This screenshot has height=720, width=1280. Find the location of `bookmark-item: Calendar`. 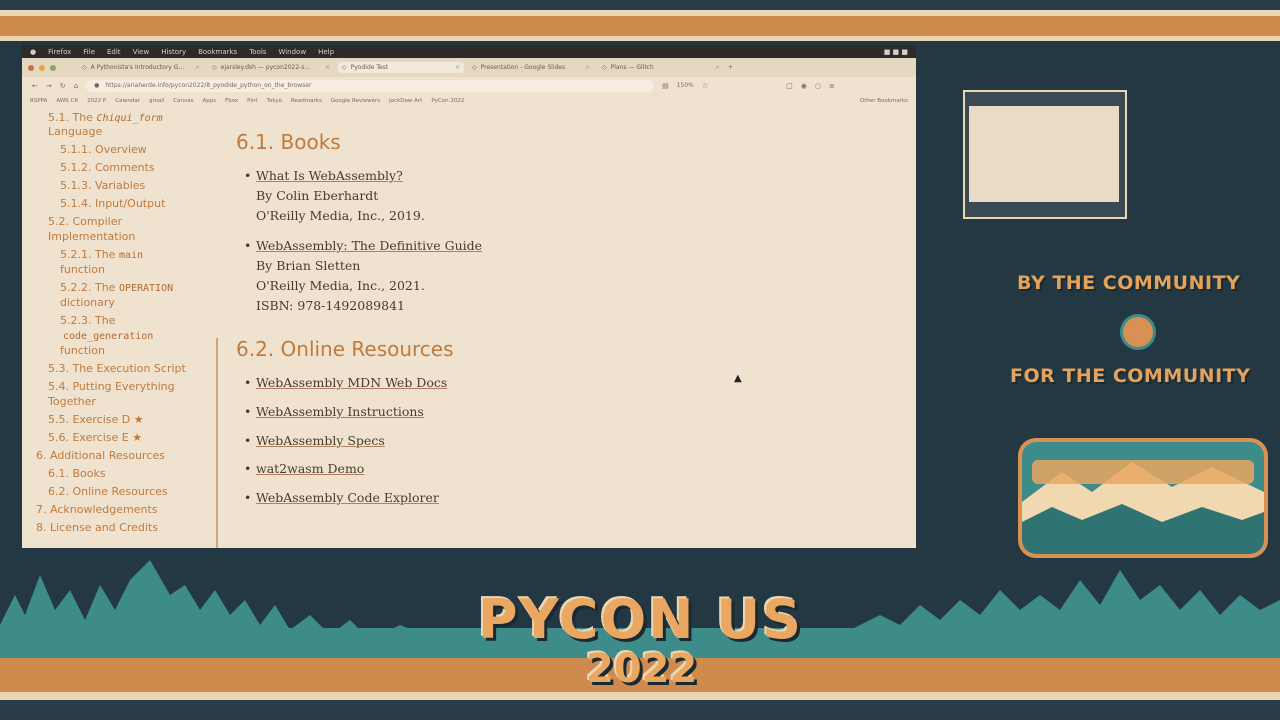

bookmark-item: Calendar is located at coordinates (127, 101).